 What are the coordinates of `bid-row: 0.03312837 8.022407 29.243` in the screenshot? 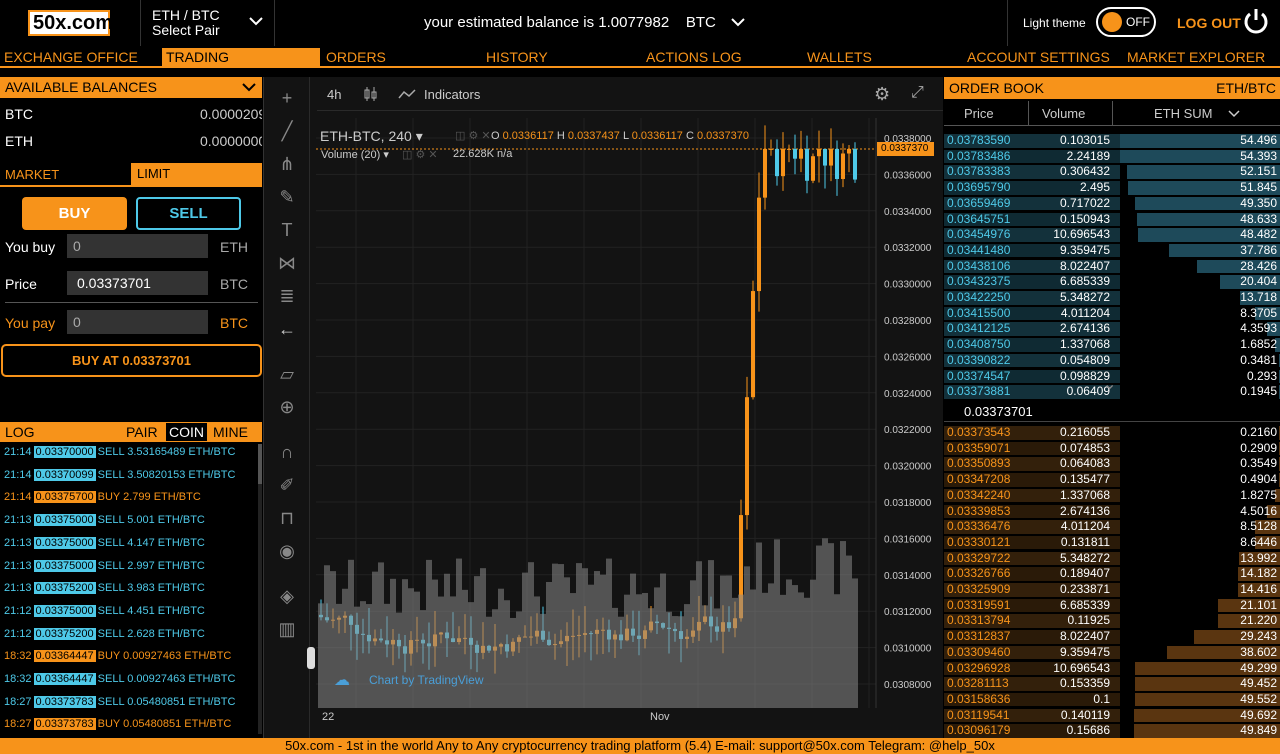 It's located at (1112, 637).